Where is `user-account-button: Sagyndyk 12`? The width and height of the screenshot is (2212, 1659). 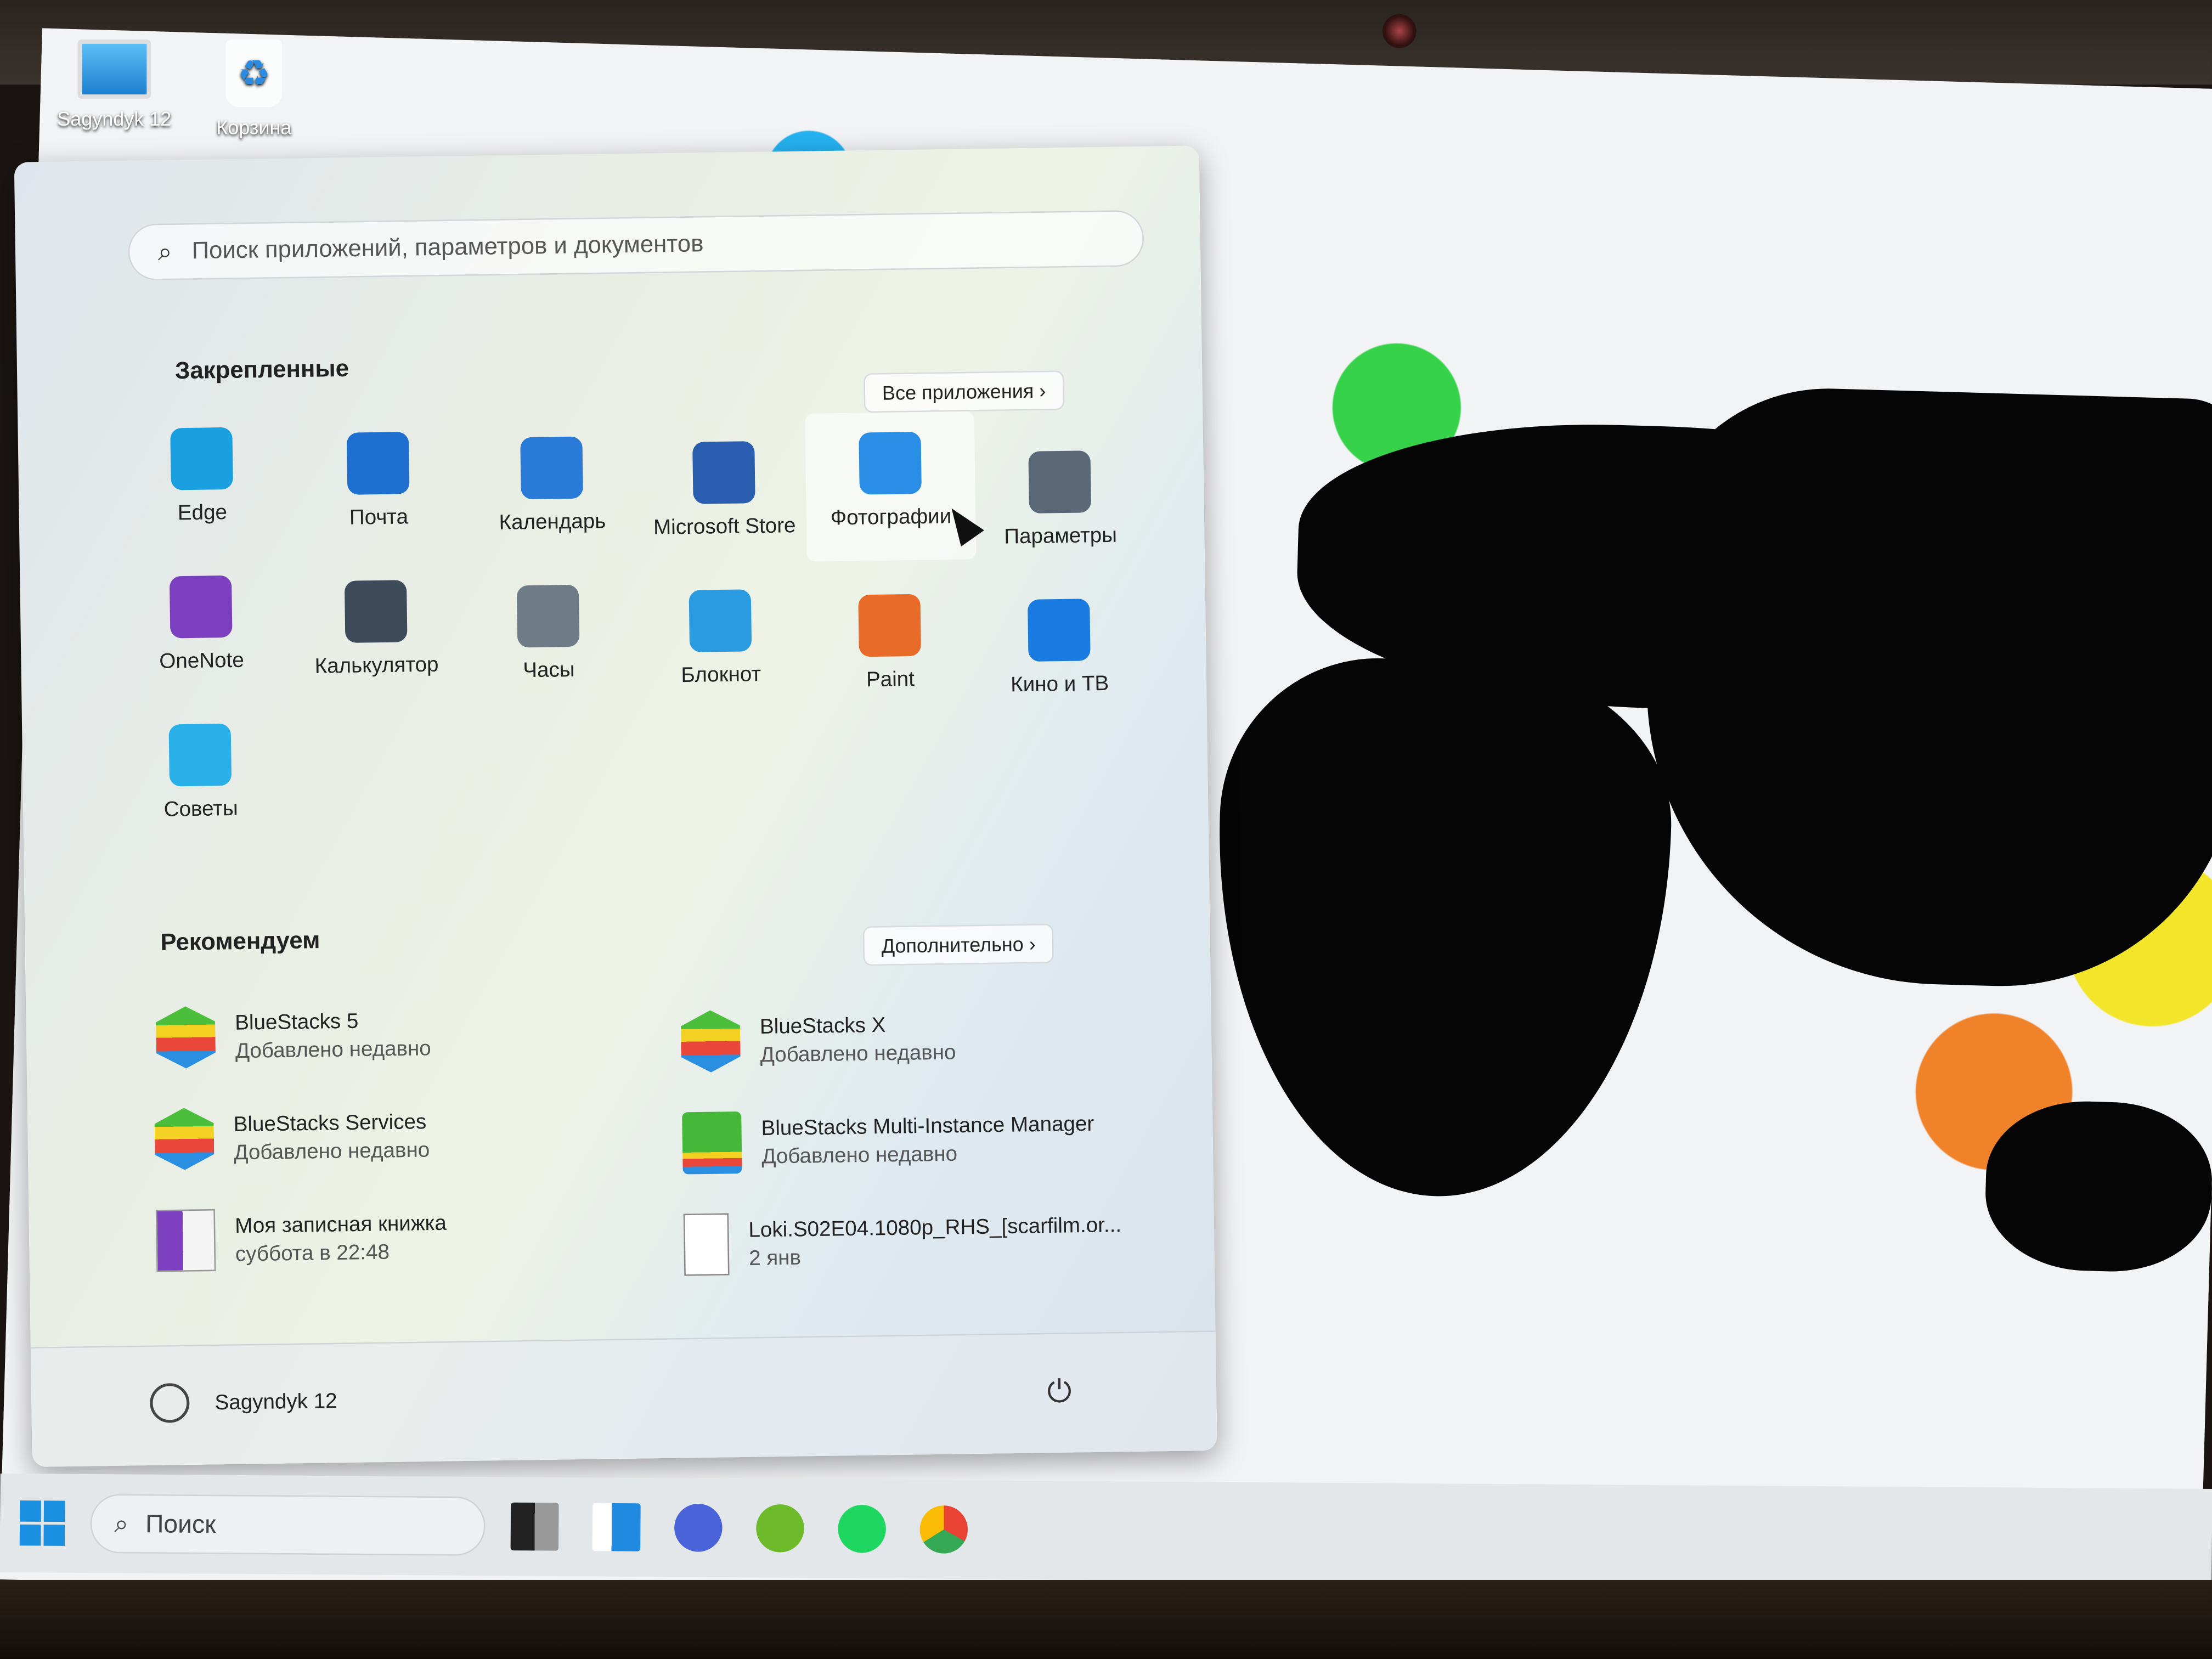
user-account-button: Sagyndyk 12 is located at coordinates (243, 1402).